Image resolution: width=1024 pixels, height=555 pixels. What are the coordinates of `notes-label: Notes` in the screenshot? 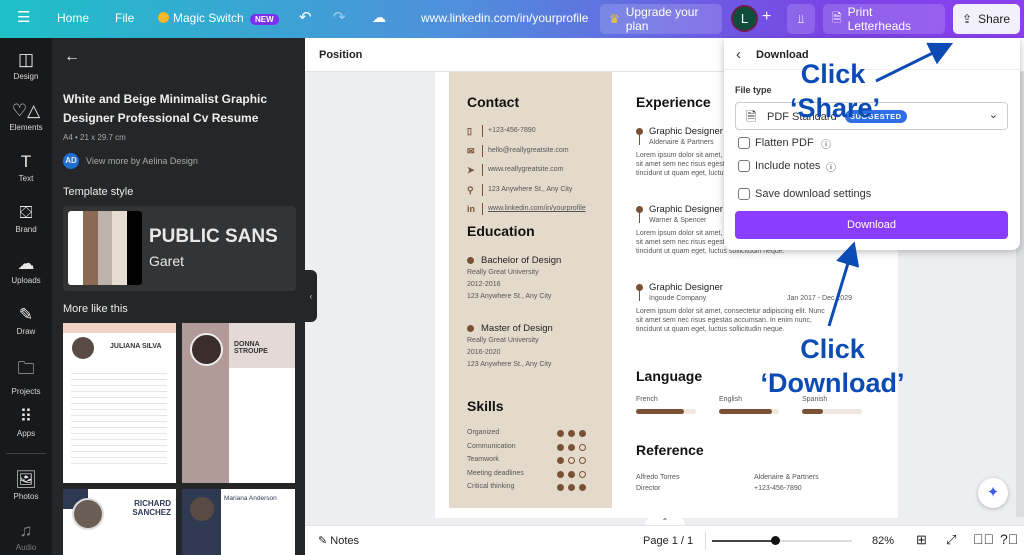 It's located at (345, 541).